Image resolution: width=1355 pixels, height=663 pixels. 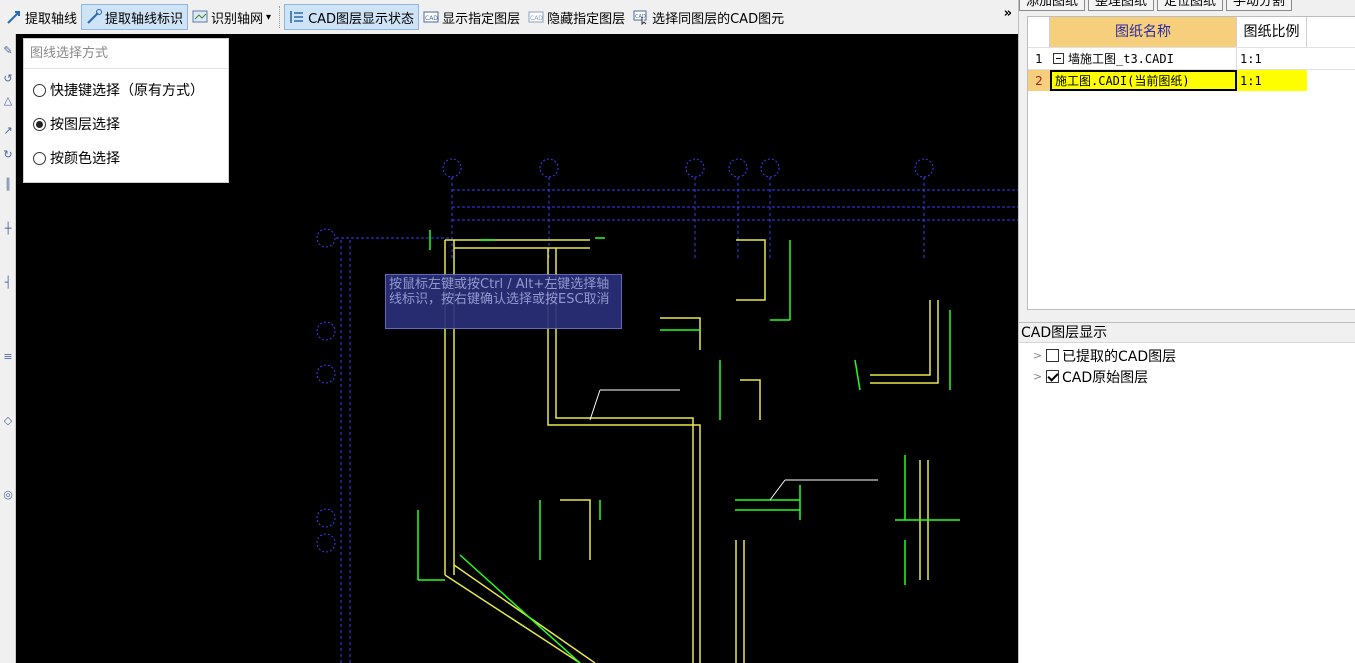 I want to click on radio-option-shortcut: 快捷键选择（原有方式）, so click(x=126, y=90).